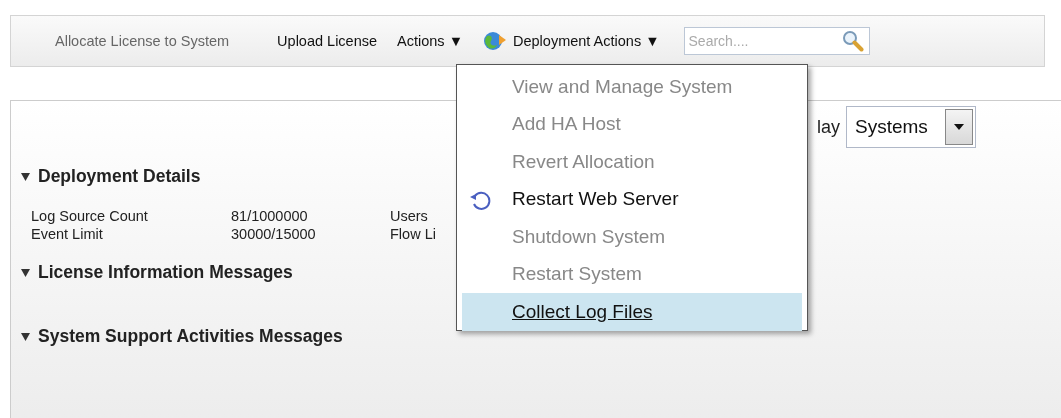 This screenshot has height=418, width=1061. Describe the element at coordinates (165, 272) in the screenshot. I see `section-title: License Information Messages` at that location.